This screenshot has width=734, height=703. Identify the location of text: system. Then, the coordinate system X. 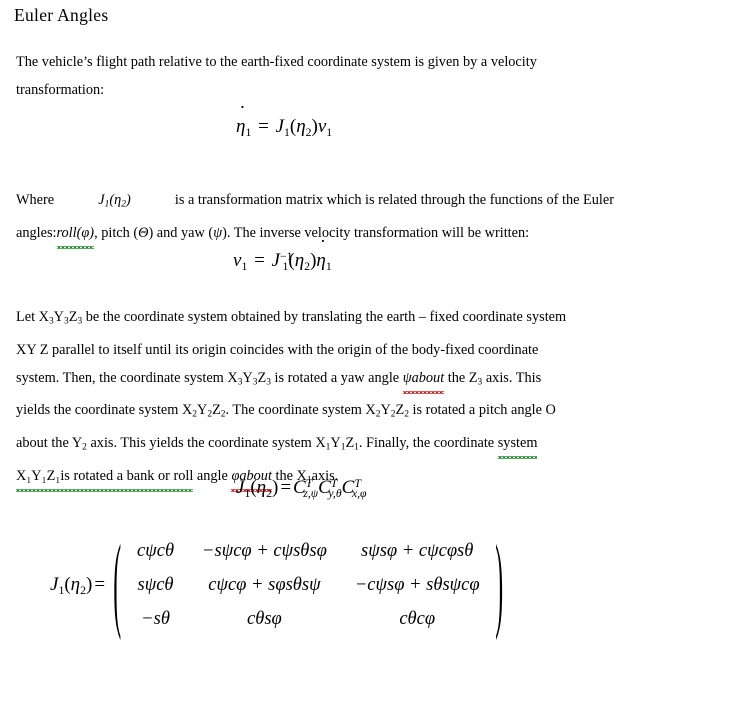
(127, 377).